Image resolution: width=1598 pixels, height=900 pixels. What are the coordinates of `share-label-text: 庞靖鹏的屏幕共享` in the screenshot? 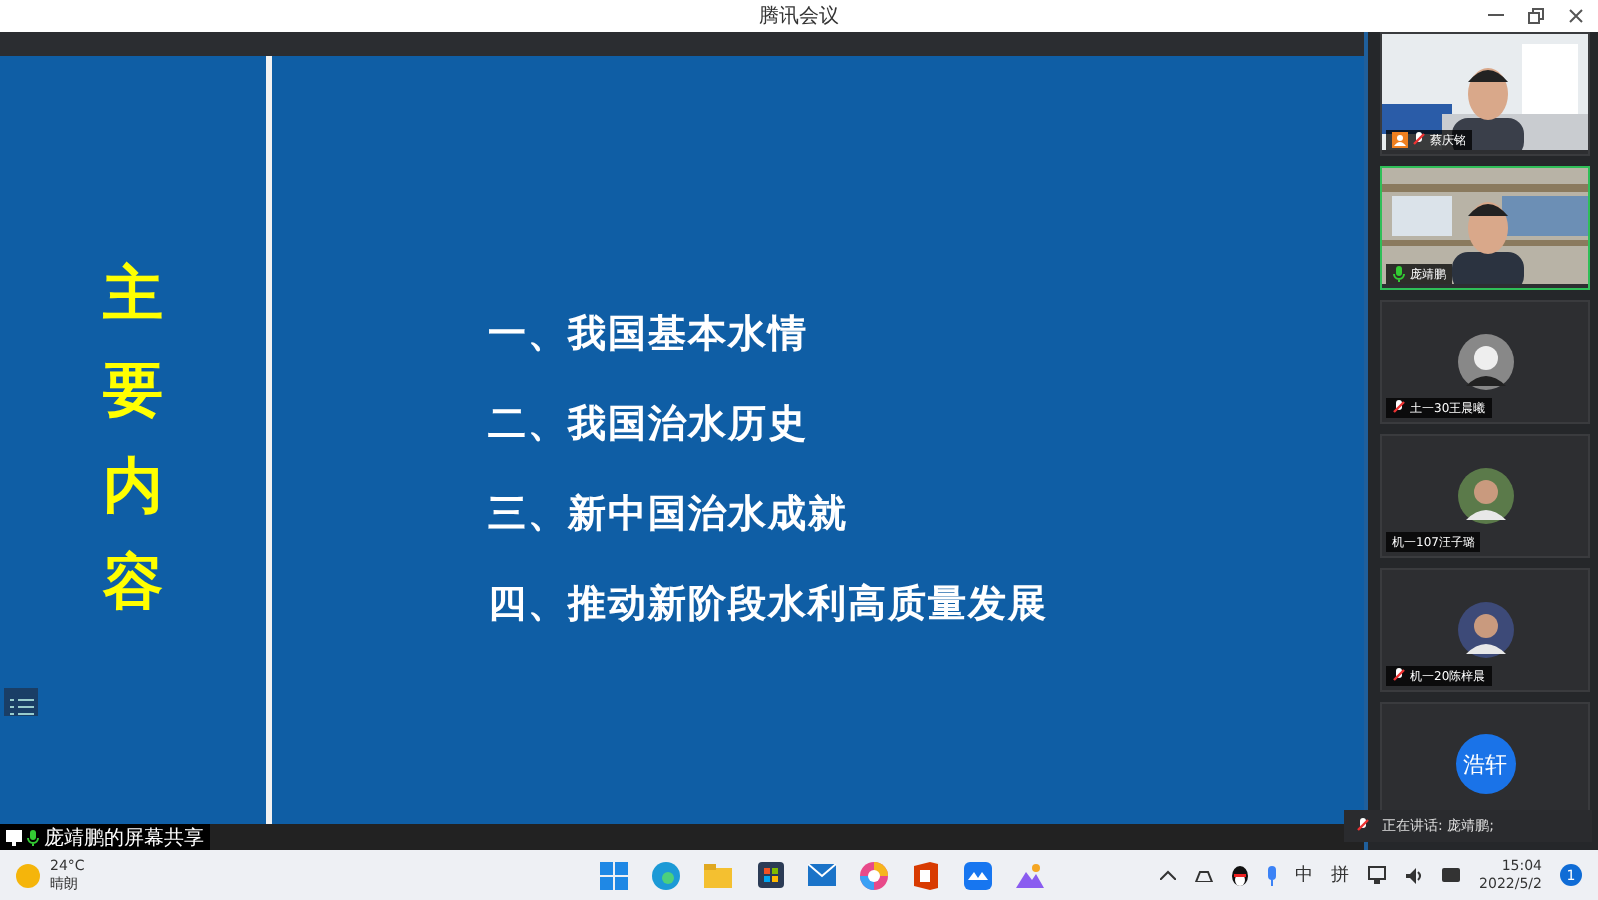 It's located at (124, 838).